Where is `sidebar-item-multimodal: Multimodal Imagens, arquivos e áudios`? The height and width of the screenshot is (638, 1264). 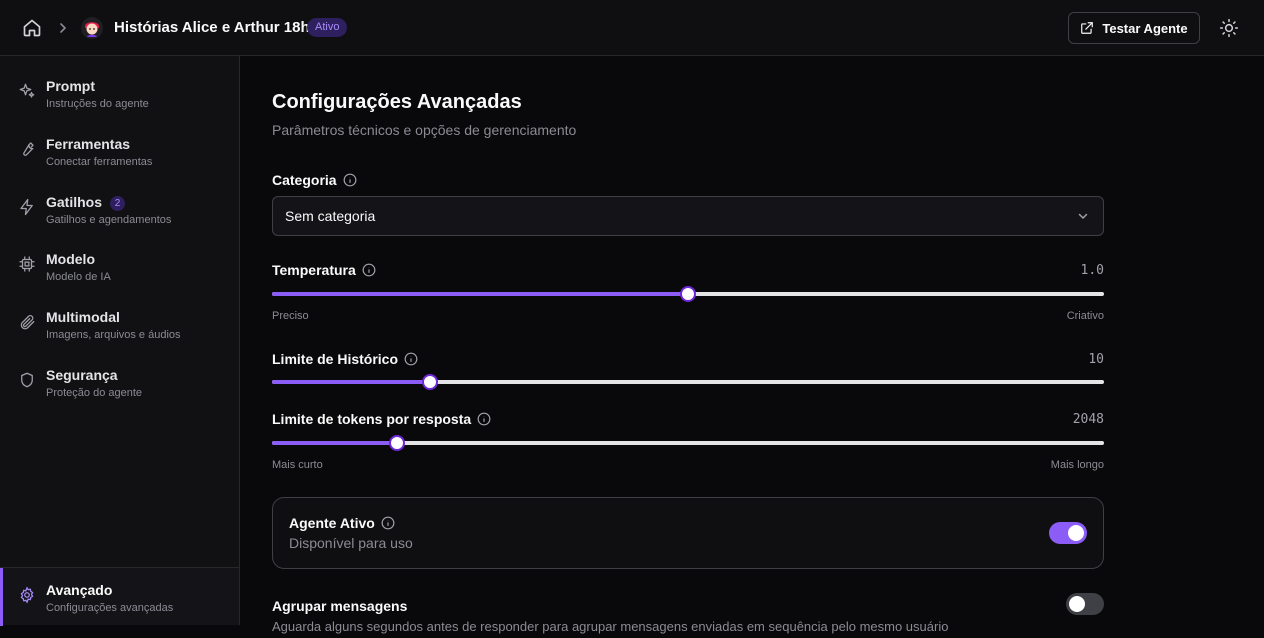
sidebar-item-multimodal: Multimodal Imagens, arquivos e áudios is located at coordinates (119, 337).